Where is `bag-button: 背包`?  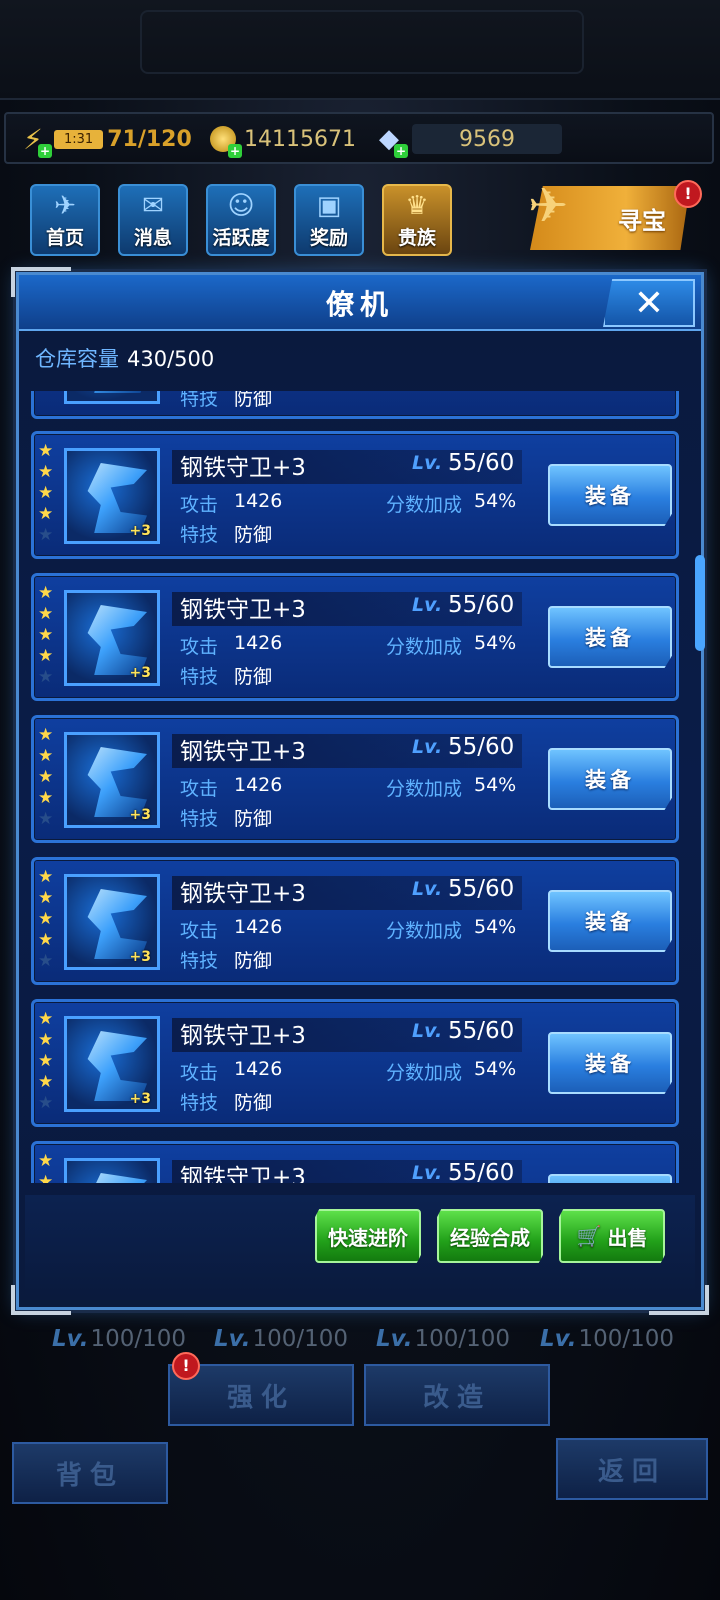 bag-button: 背包 is located at coordinates (90, 1473).